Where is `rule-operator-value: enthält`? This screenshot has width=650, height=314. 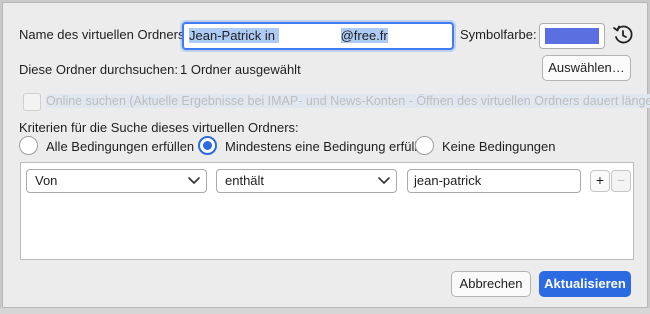
rule-operator-value: enthält is located at coordinates (245, 180).